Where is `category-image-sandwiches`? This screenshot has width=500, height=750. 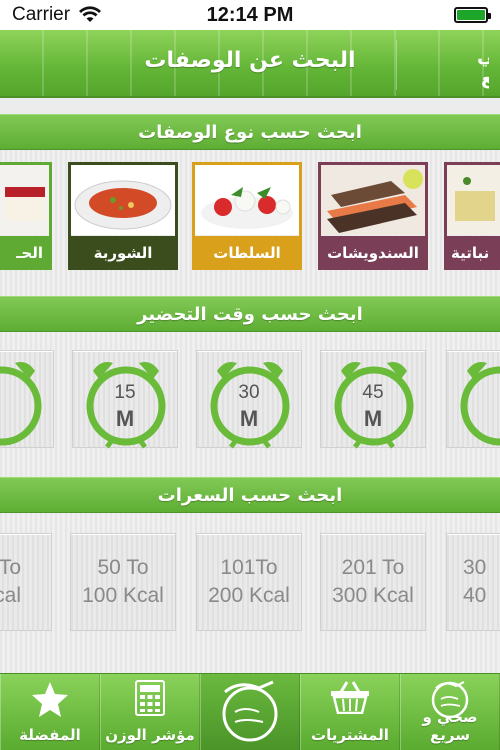
category-image-sandwiches is located at coordinates (373, 200).